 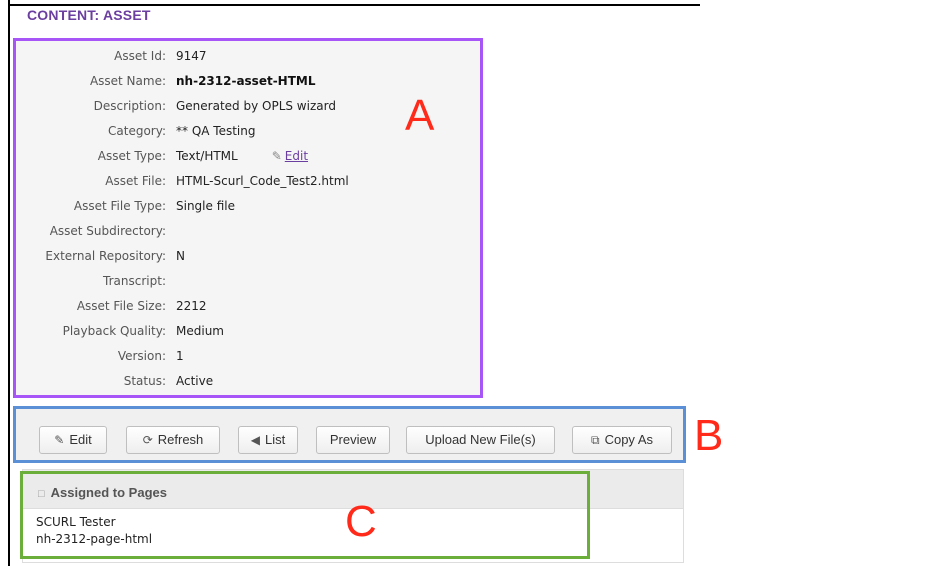 I want to click on asset-field-label: Asset File:, so click(x=135, y=181).